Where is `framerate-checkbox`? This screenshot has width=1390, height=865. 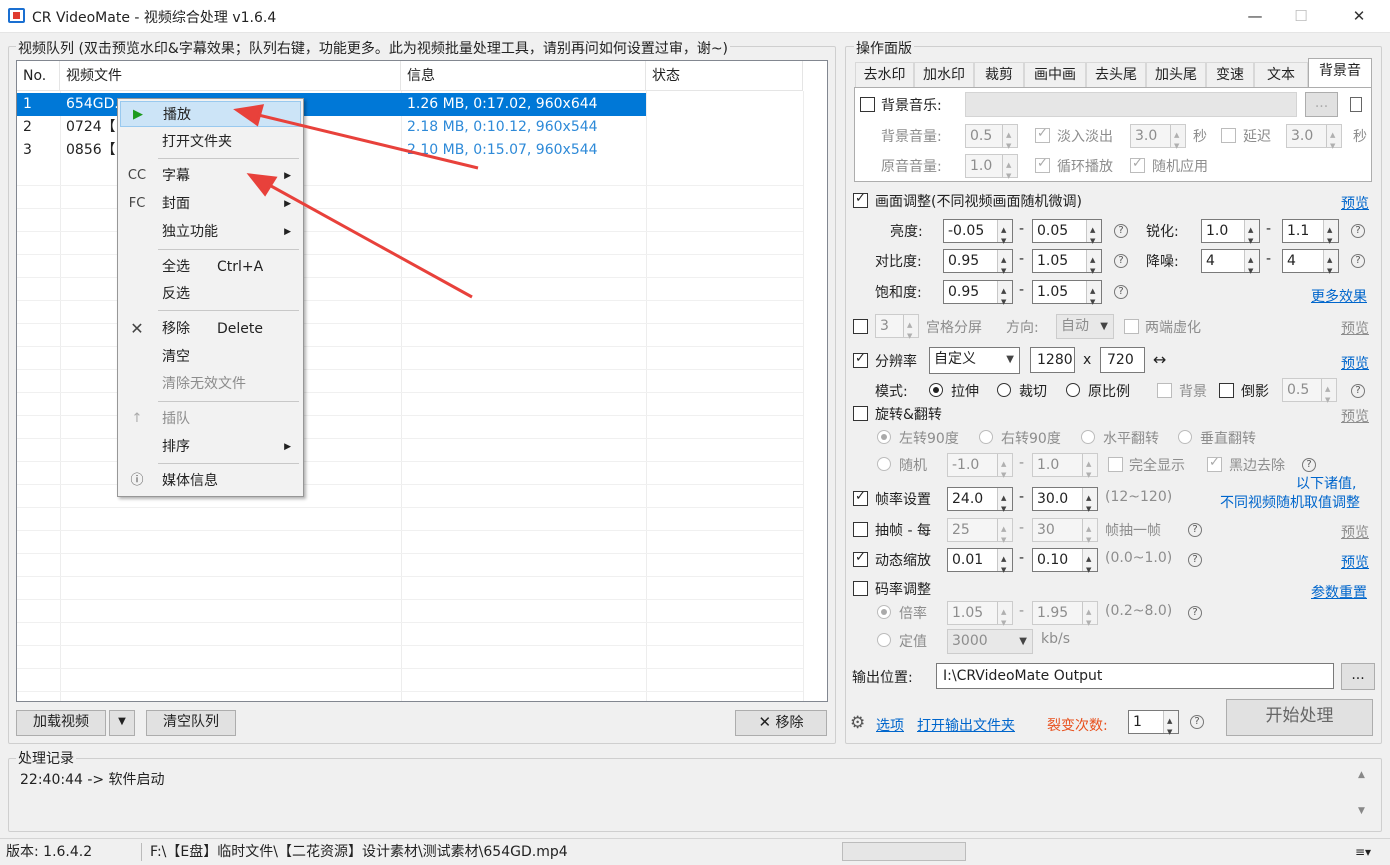
framerate-checkbox is located at coordinates (860, 497).